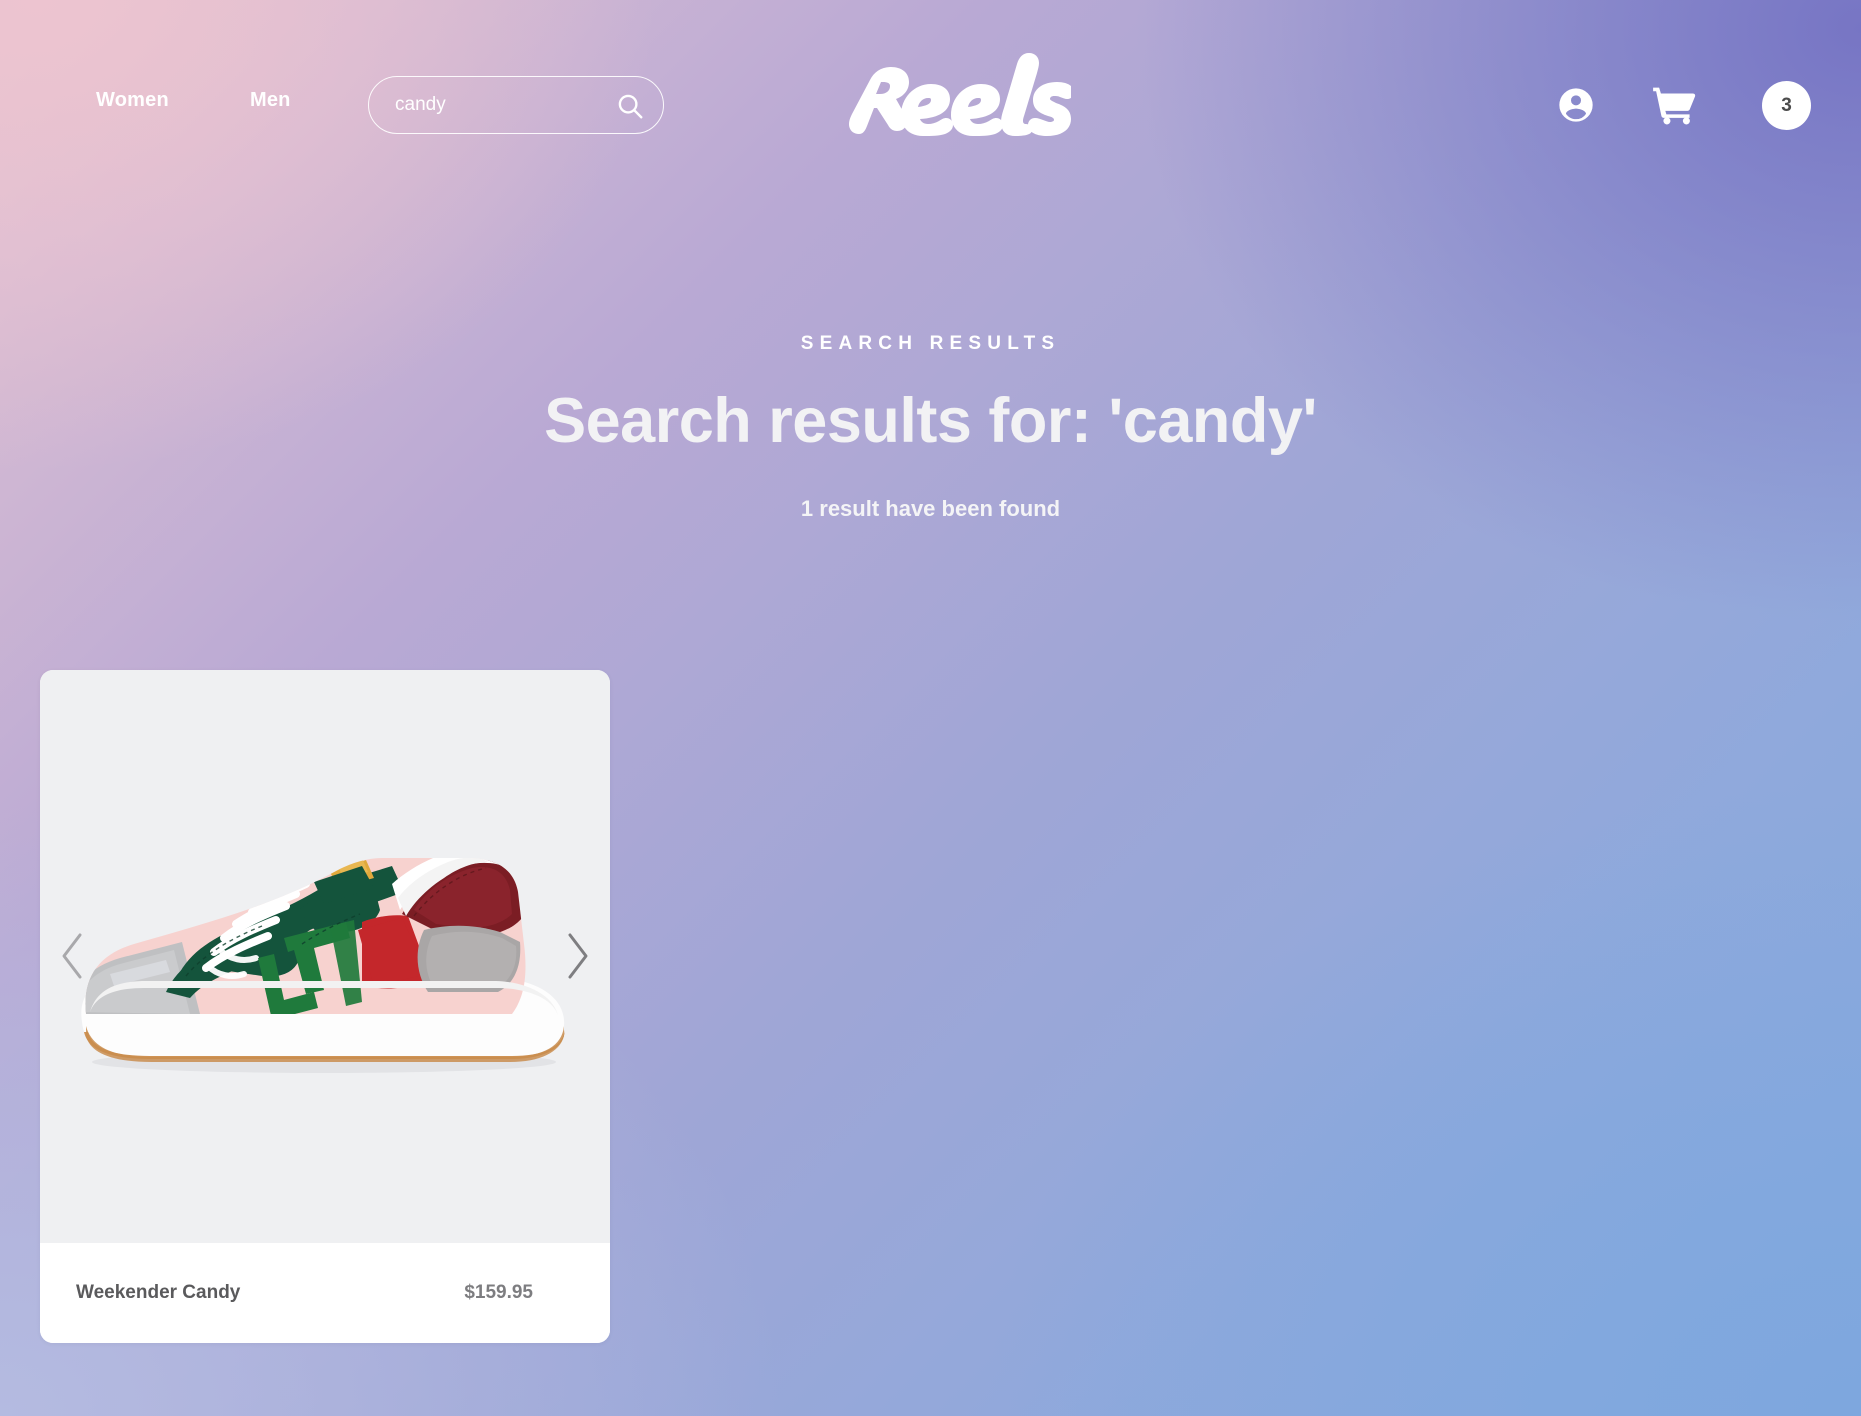 The image size is (1861, 1416). Describe the element at coordinates (270, 100) in the screenshot. I see `nav-link-men: Men` at that location.